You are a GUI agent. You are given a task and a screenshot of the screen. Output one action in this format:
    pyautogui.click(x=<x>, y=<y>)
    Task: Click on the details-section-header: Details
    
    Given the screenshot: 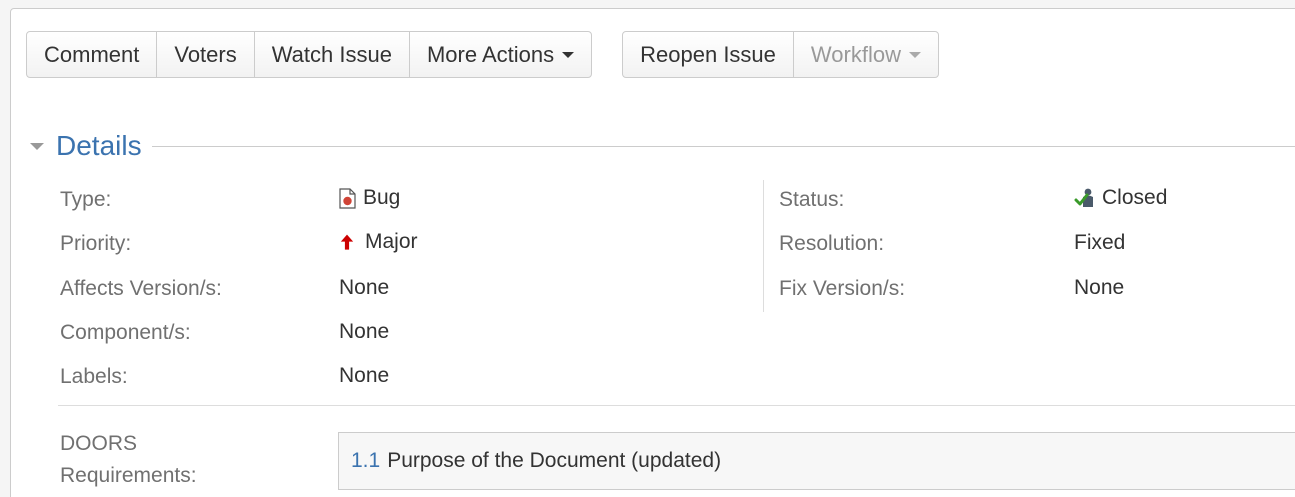 What is the action you would take?
    pyautogui.click(x=662, y=146)
    